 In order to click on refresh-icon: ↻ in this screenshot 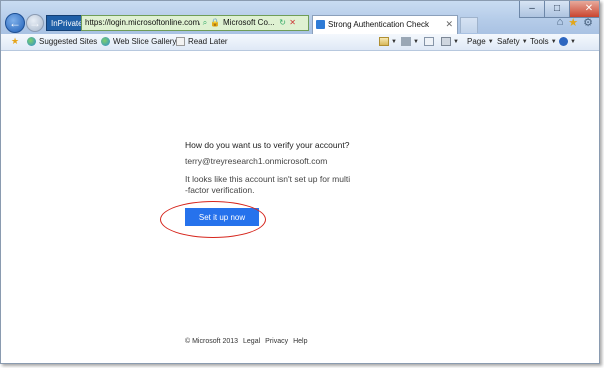, I will do `click(283, 23)`.